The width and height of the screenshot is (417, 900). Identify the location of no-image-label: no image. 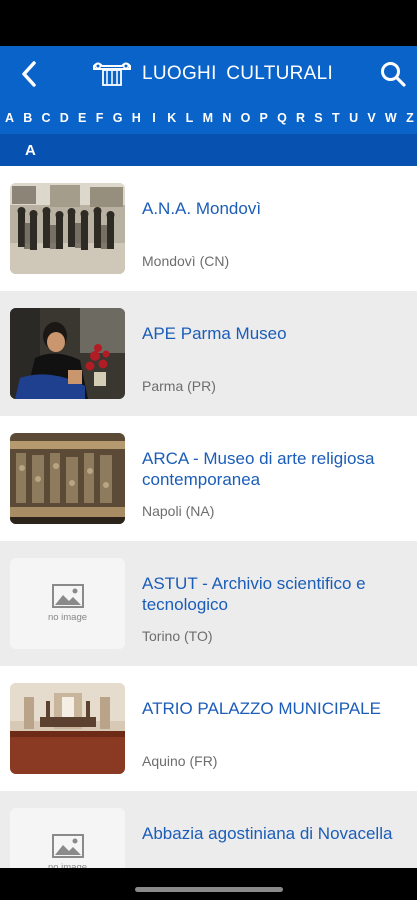
(67, 617).